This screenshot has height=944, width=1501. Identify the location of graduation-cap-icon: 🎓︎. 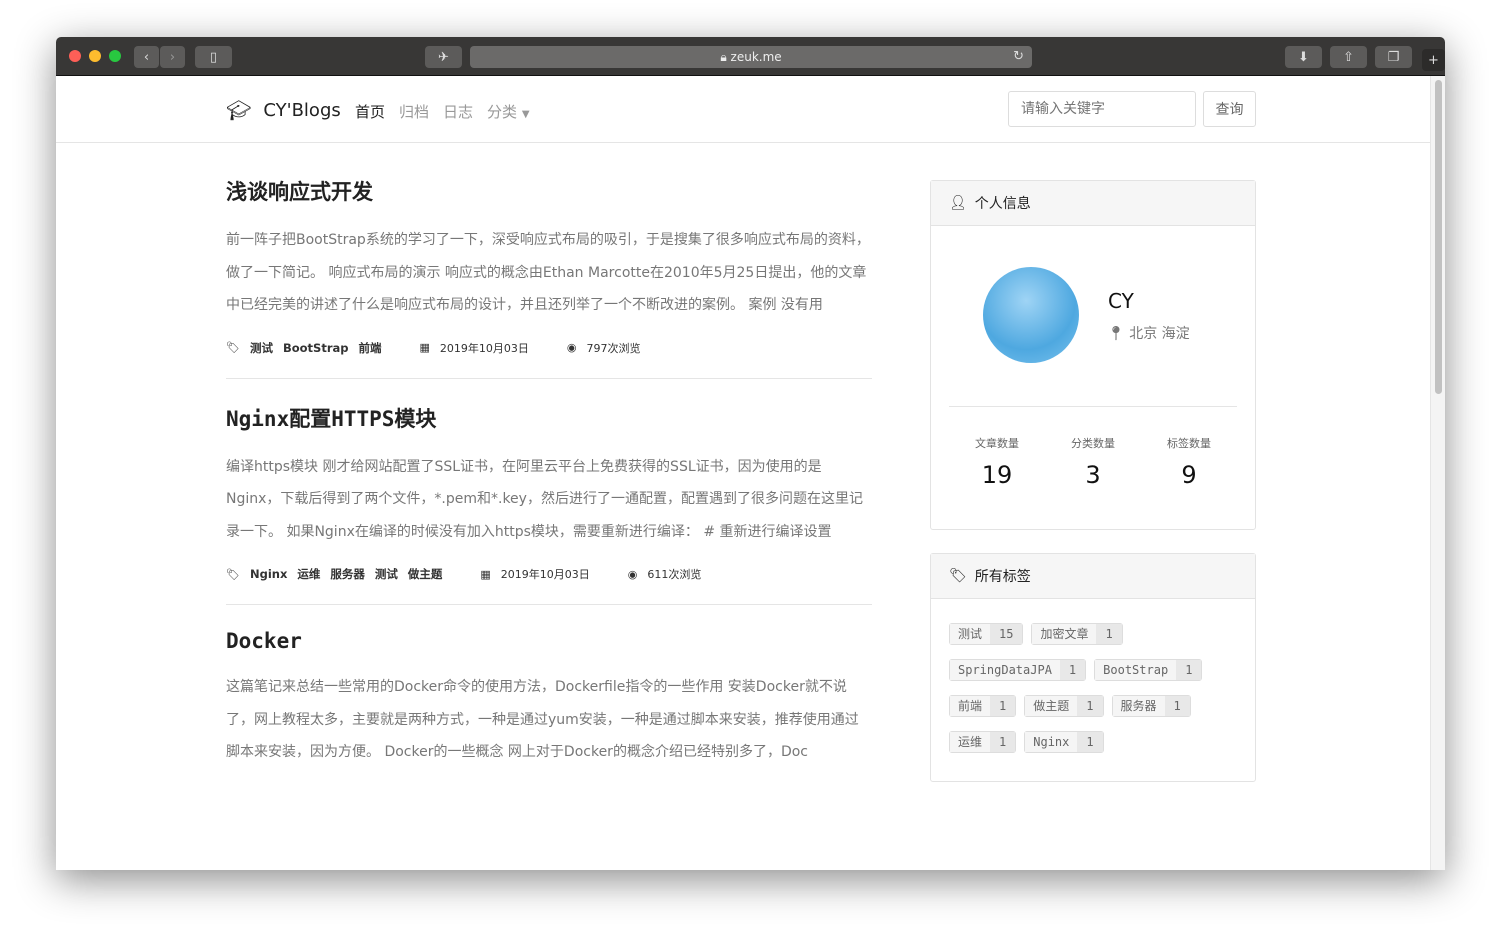
(239, 110).